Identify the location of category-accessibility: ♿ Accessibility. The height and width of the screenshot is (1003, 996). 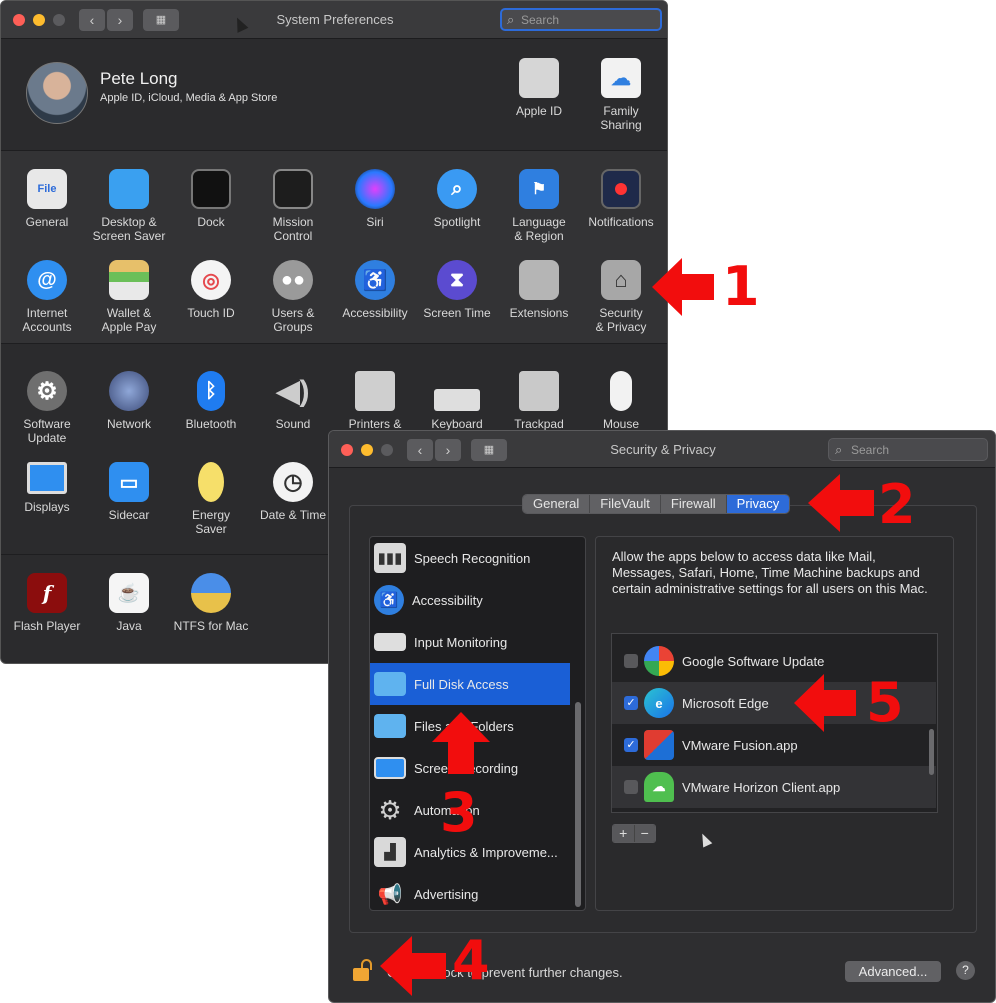
(470, 600).